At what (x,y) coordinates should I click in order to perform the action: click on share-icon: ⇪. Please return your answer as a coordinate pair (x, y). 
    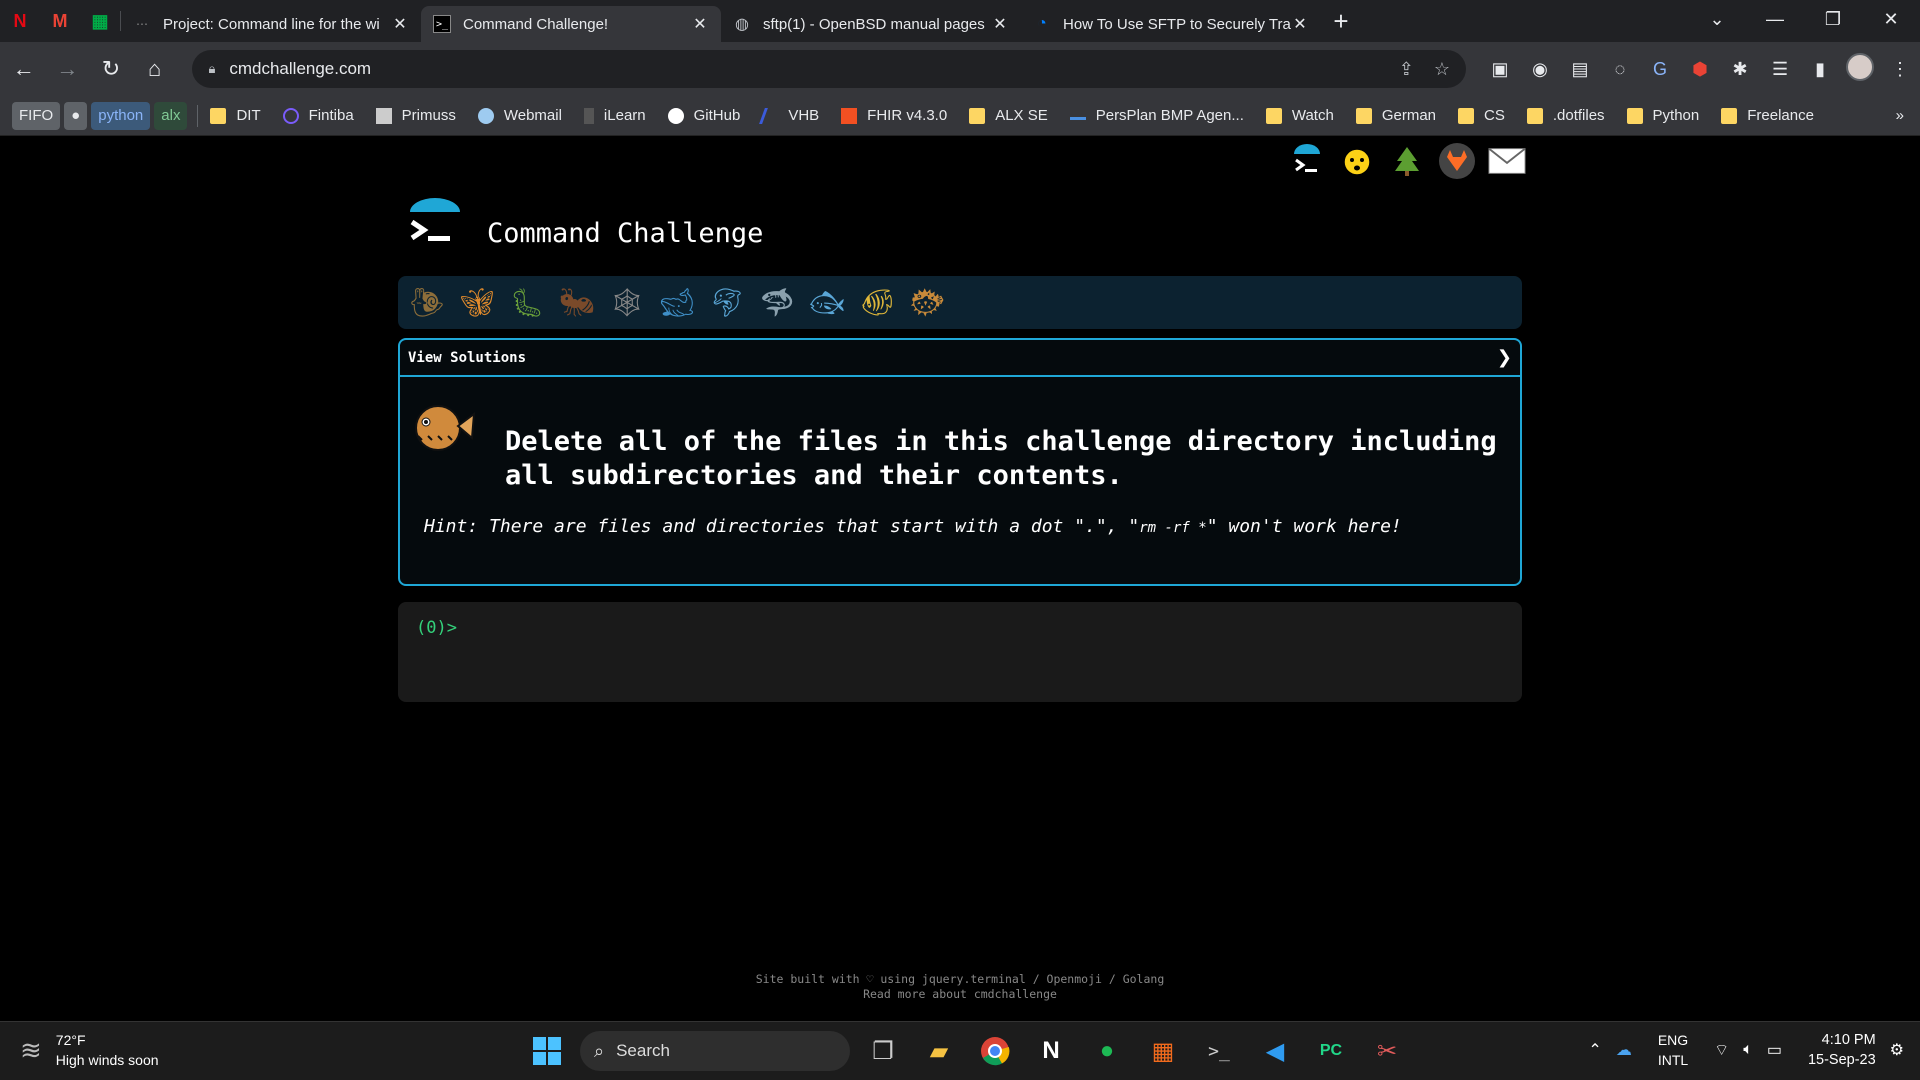
    Looking at the image, I should click on (1406, 69).